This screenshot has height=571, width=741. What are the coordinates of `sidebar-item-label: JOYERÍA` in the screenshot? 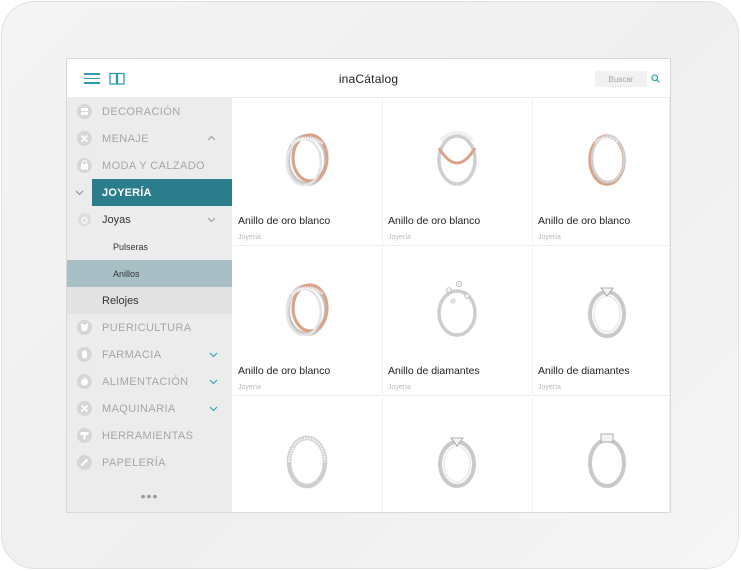 It's located at (127, 193).